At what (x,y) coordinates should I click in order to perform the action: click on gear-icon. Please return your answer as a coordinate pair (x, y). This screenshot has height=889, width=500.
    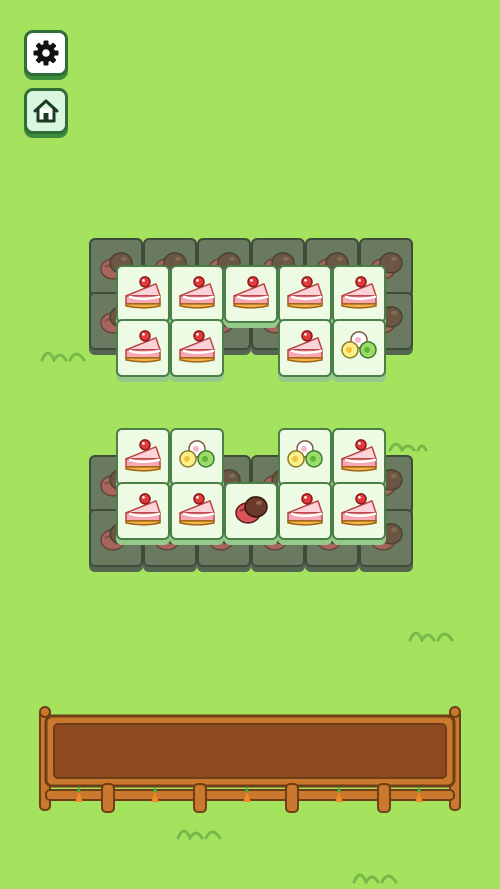
    Looking at the image, I should click on (46, 53).